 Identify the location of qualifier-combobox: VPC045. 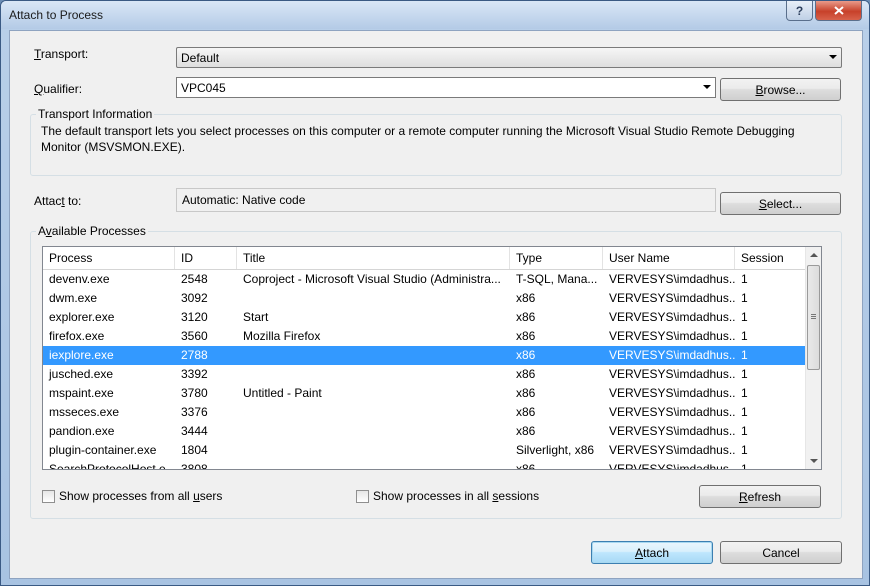
(446, 87).